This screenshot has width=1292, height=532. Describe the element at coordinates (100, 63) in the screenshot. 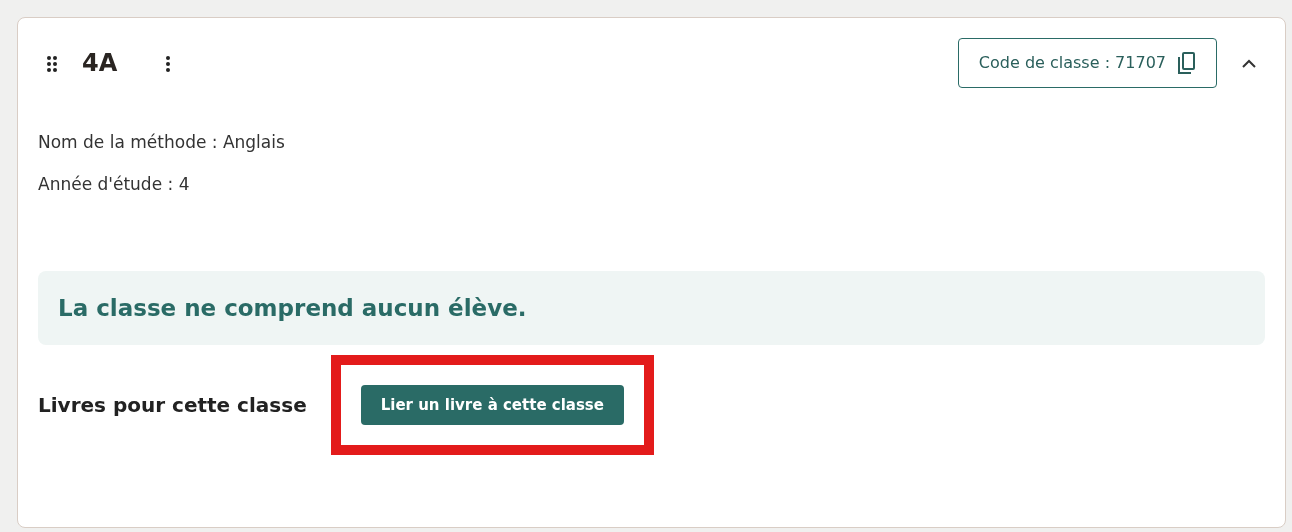

I see `class-title: 4A` at that location.